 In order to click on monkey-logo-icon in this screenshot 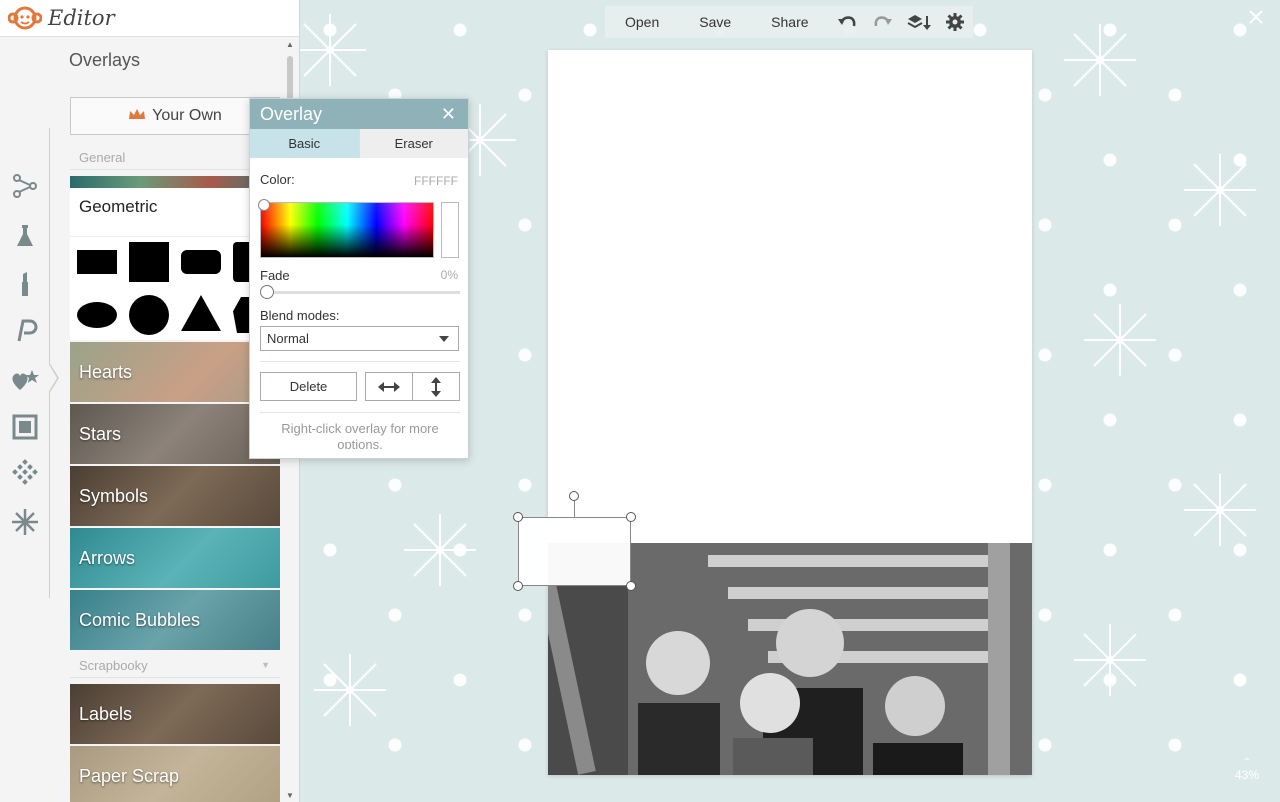, I will do `click(26, 18)`.